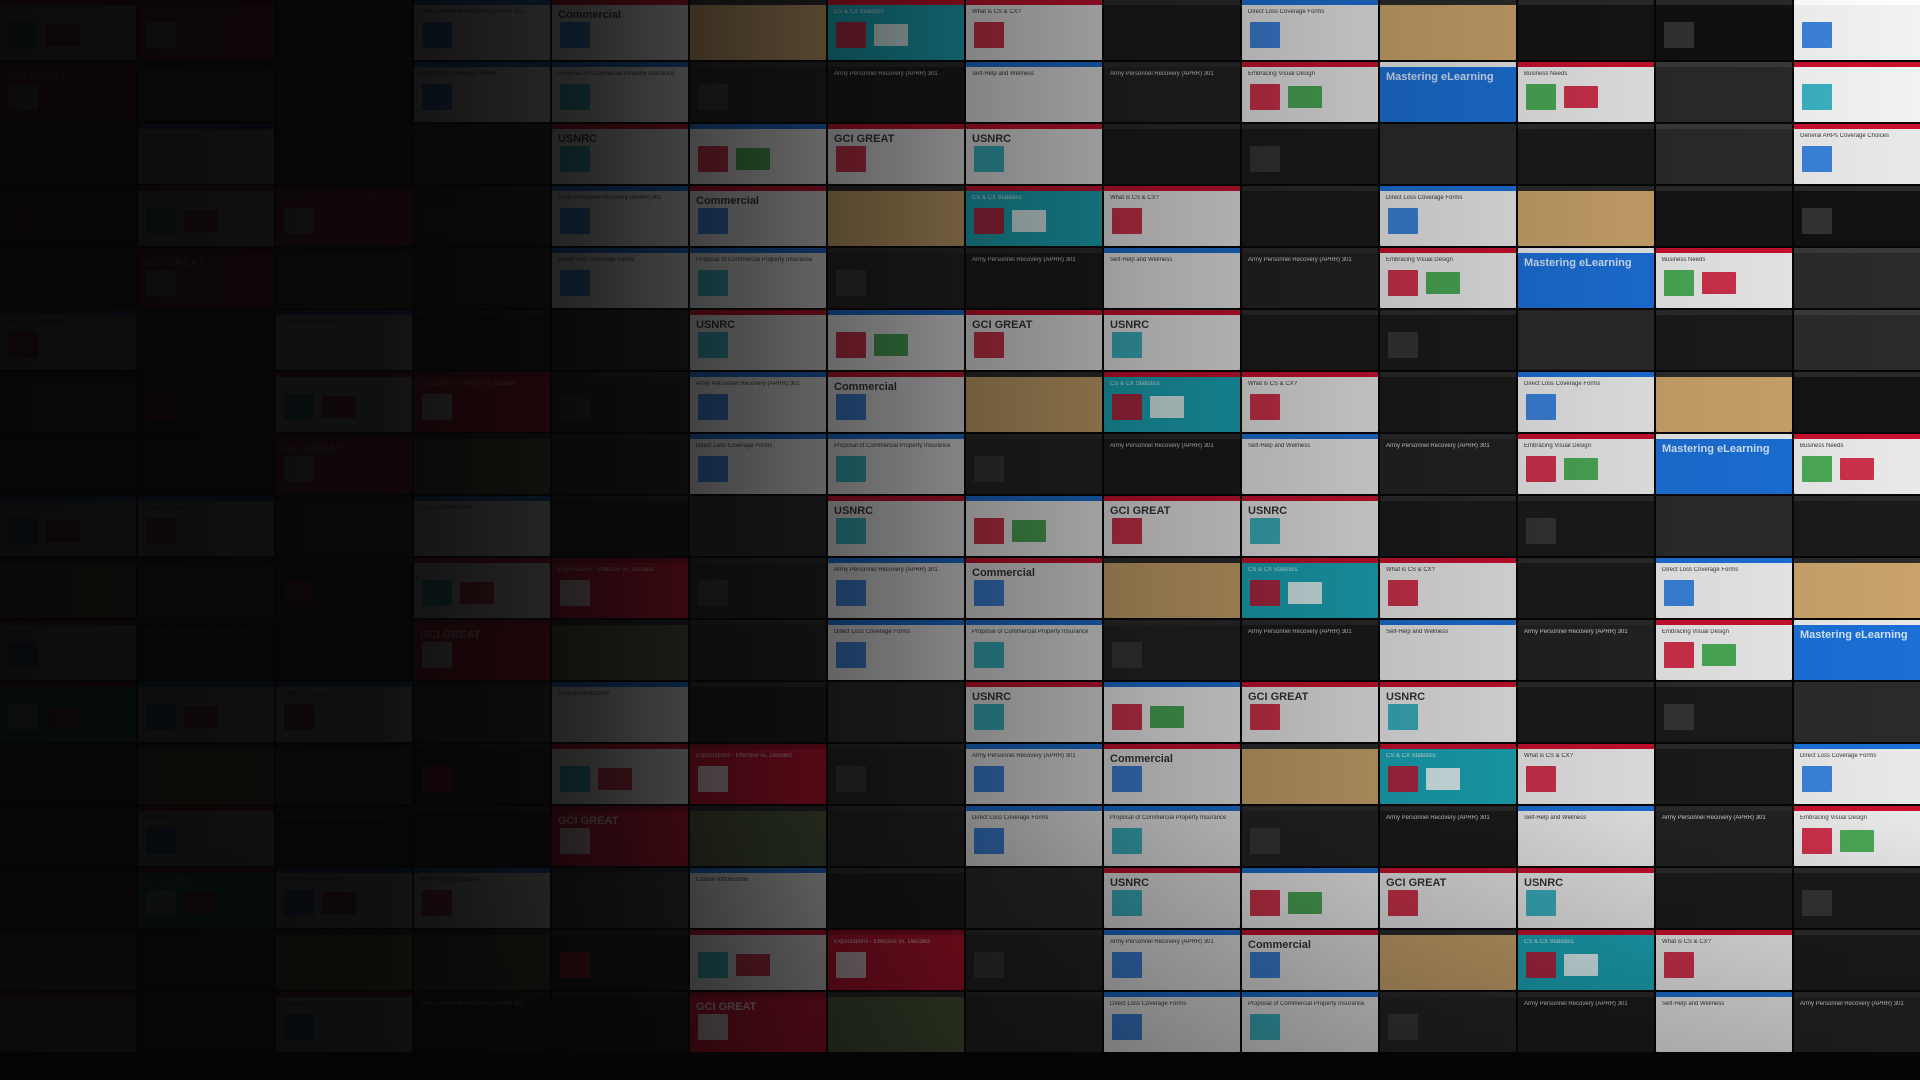 This screenshot has height=1080, width=1920. What do you see at coordinates (482, 898) in the screenshot?
I see `course-thumbnail-tile: Needs & Expectations` at bounding box center [482, 898].